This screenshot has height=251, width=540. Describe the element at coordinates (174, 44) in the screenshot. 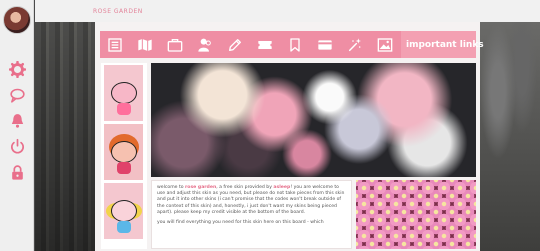

I see `briefcase-icon` at that location.